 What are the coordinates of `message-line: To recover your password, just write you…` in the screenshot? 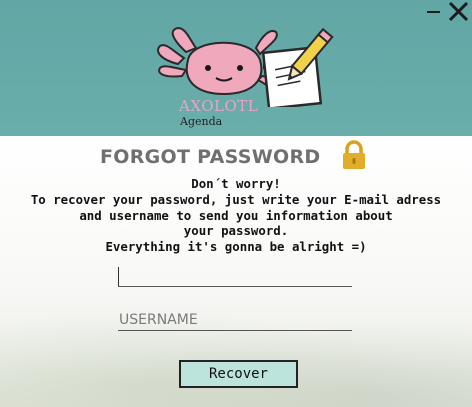 It's located at (236, 199).